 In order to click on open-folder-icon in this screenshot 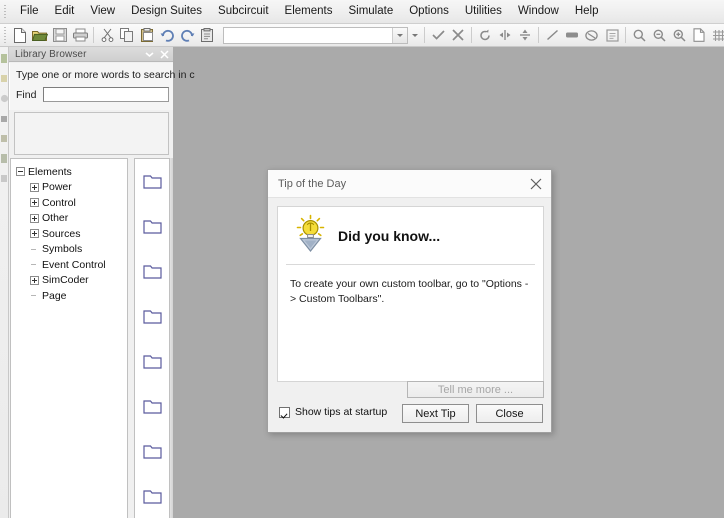, I will do `click(40, 35)`.